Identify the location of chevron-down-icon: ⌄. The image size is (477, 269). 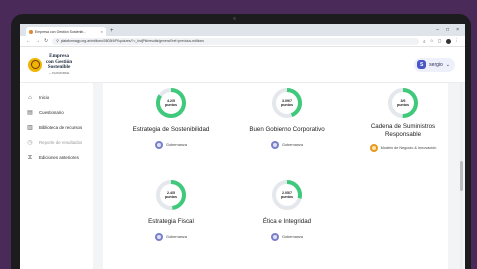
(447, 64).